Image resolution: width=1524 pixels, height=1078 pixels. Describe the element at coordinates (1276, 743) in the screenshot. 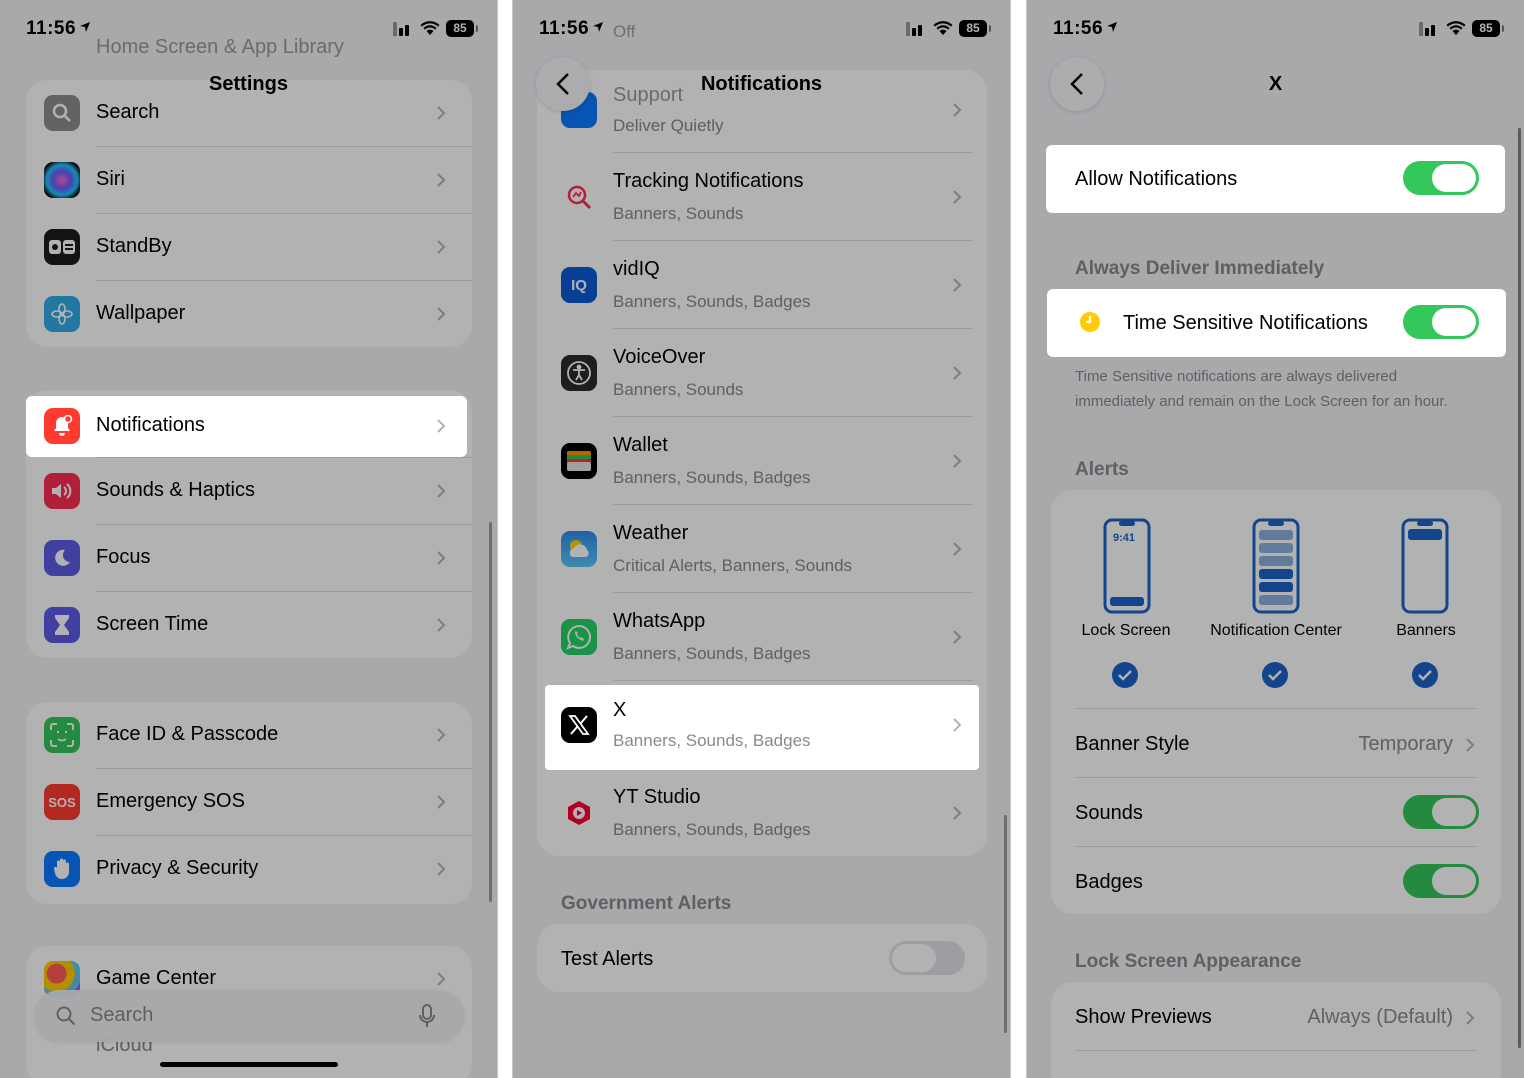

I see `banner-style-row: Banner Style Temporary` at that location.